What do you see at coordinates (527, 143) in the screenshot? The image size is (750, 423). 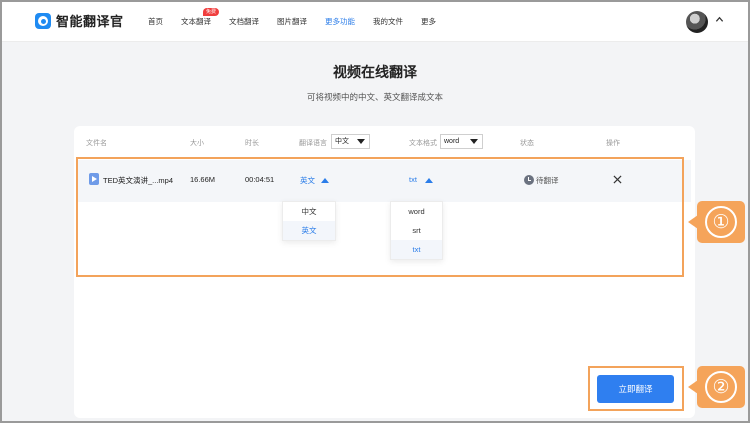 I see `col-header-status: 状态` at bounding box center [527, 143].